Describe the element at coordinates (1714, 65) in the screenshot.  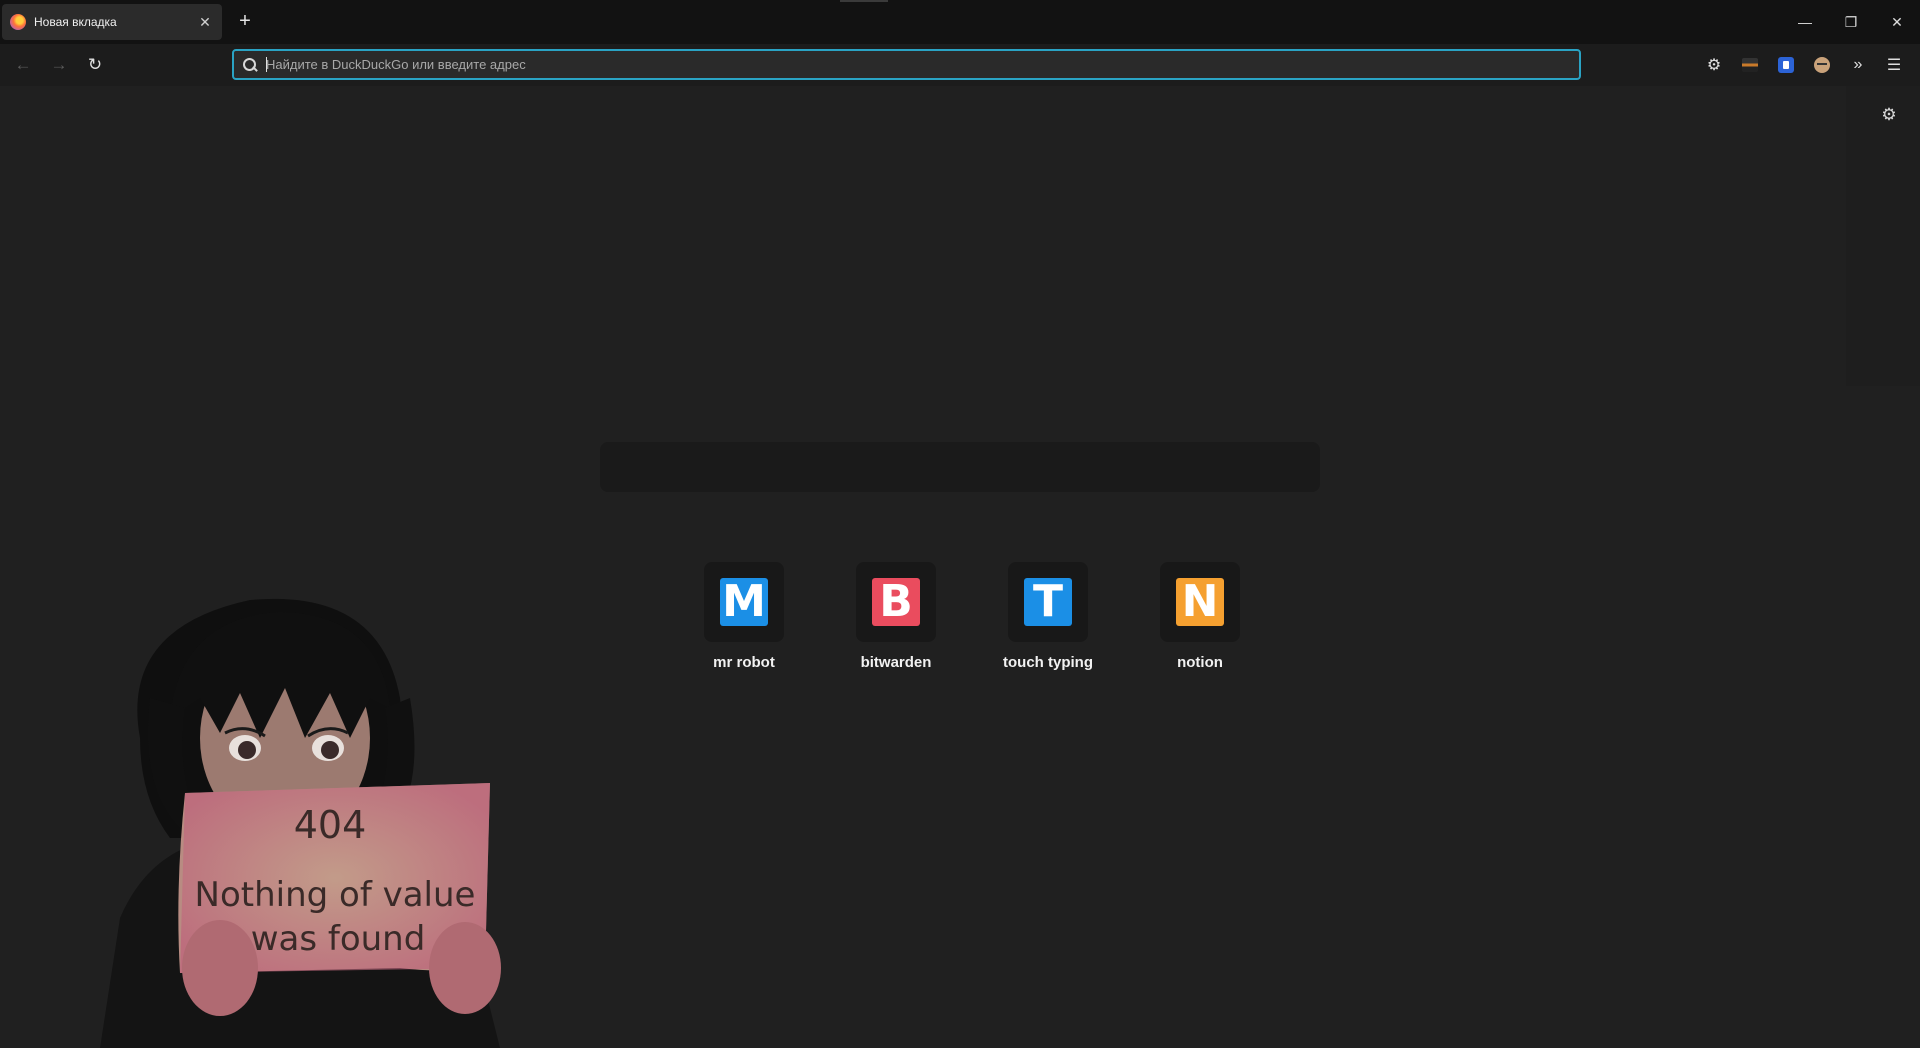
I see `settings-button: ⚙` at that location.